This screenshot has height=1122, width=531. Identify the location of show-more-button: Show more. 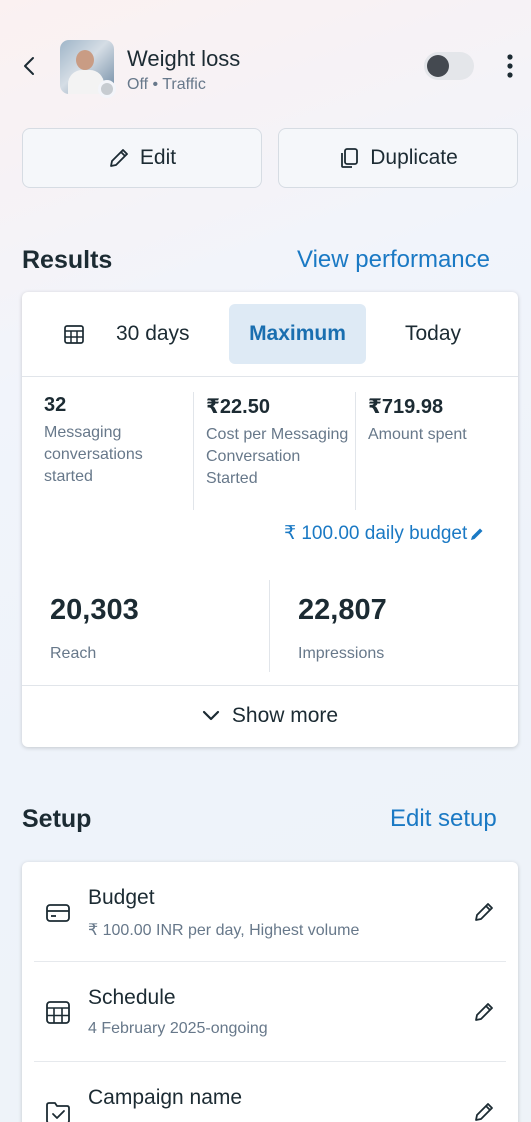
(270, 716).